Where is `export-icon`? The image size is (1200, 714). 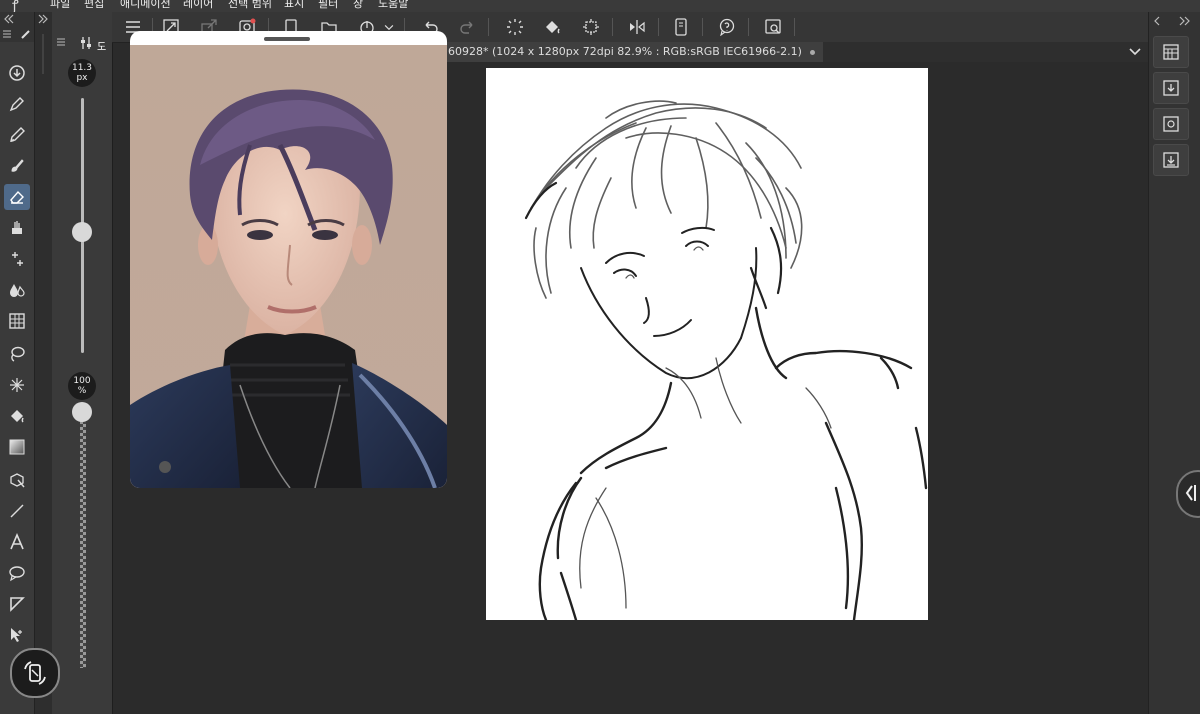 export-icon is located at coordinates (1171, 160).